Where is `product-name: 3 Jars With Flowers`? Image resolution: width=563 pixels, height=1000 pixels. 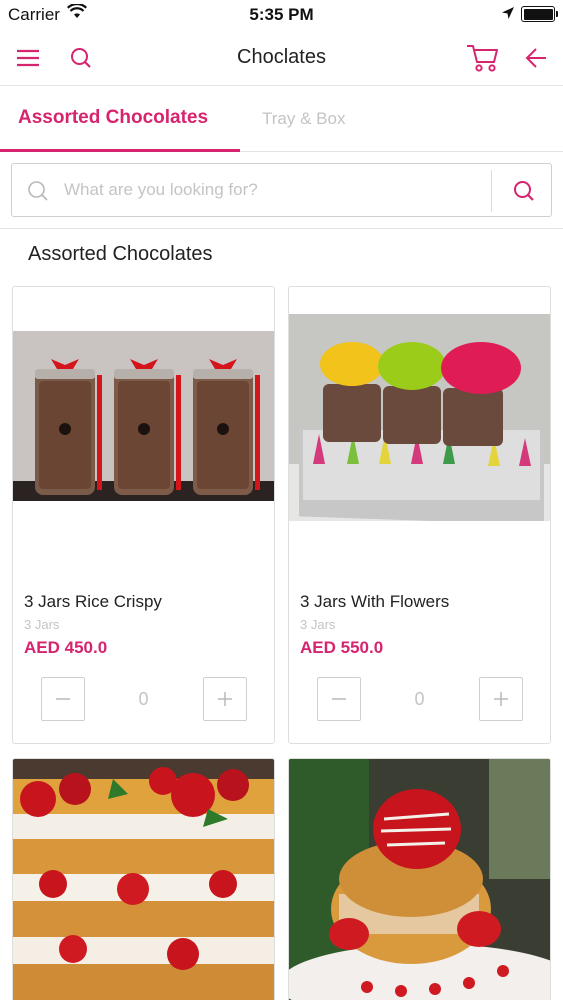 product-name: 3 Jars With Flowers is located at coordinates (375, 601).